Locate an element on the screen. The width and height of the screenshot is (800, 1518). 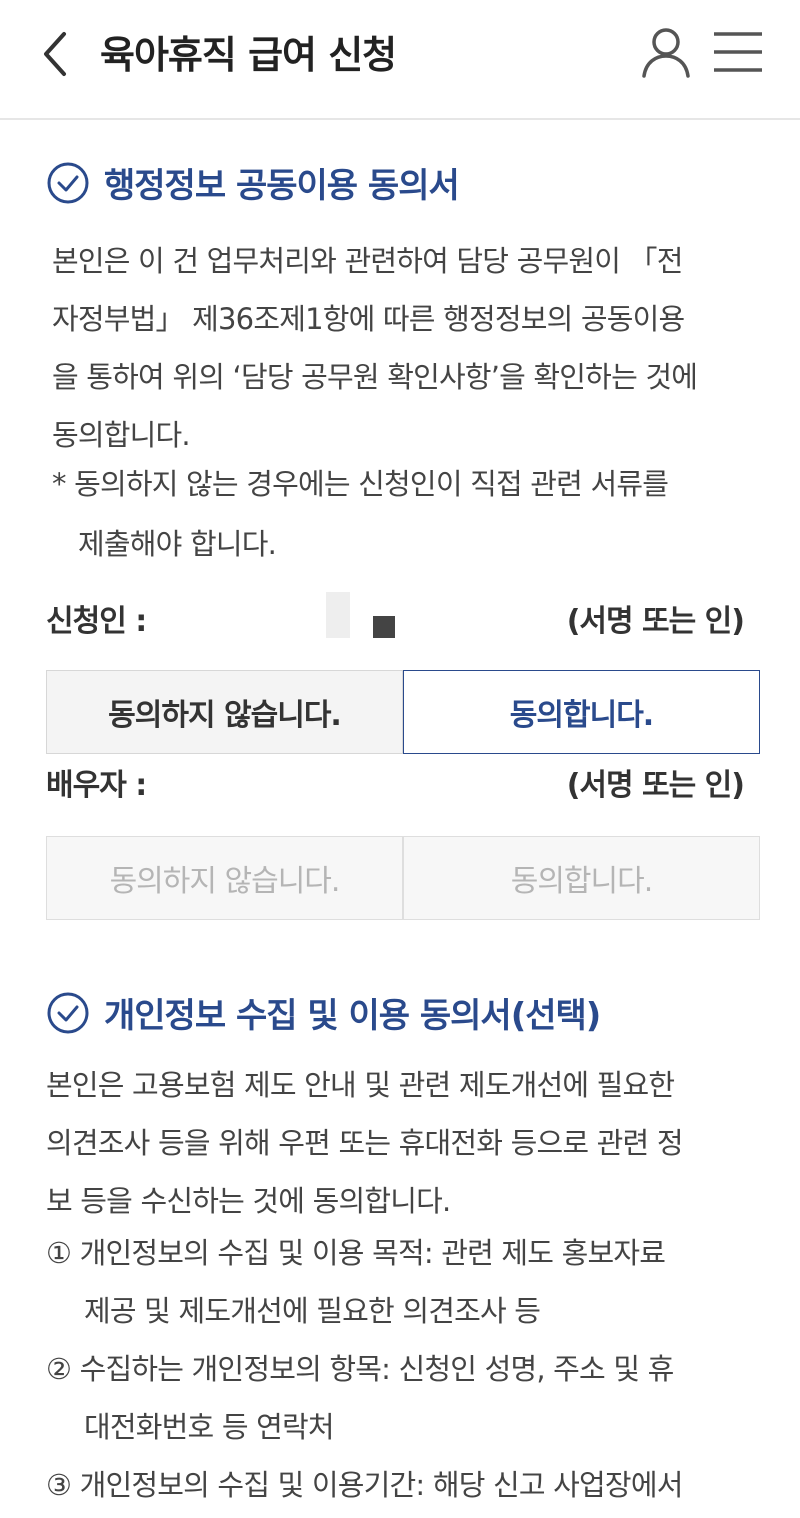
applicant-consent-buttons: 동의하지 않습니다. 동의합니다. is located at coordinates (403, 712).